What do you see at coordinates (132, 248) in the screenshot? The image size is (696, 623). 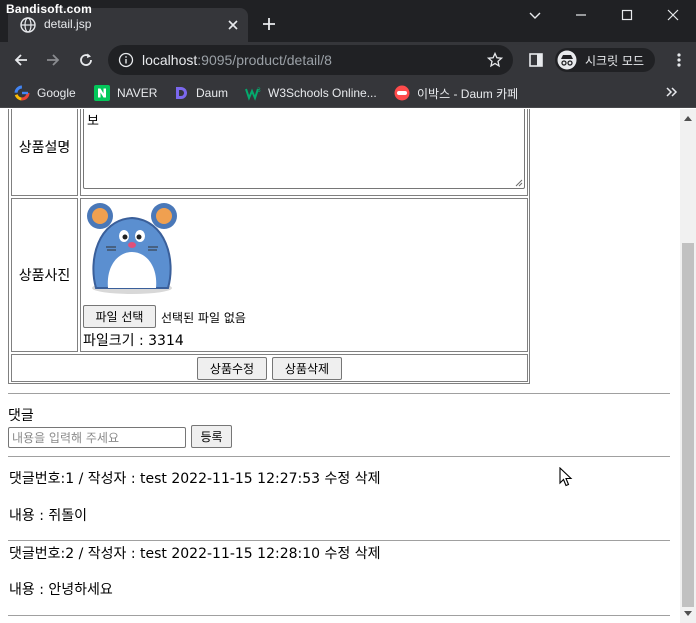 I see `product-image-mouse` at bounding box center [132, 248].